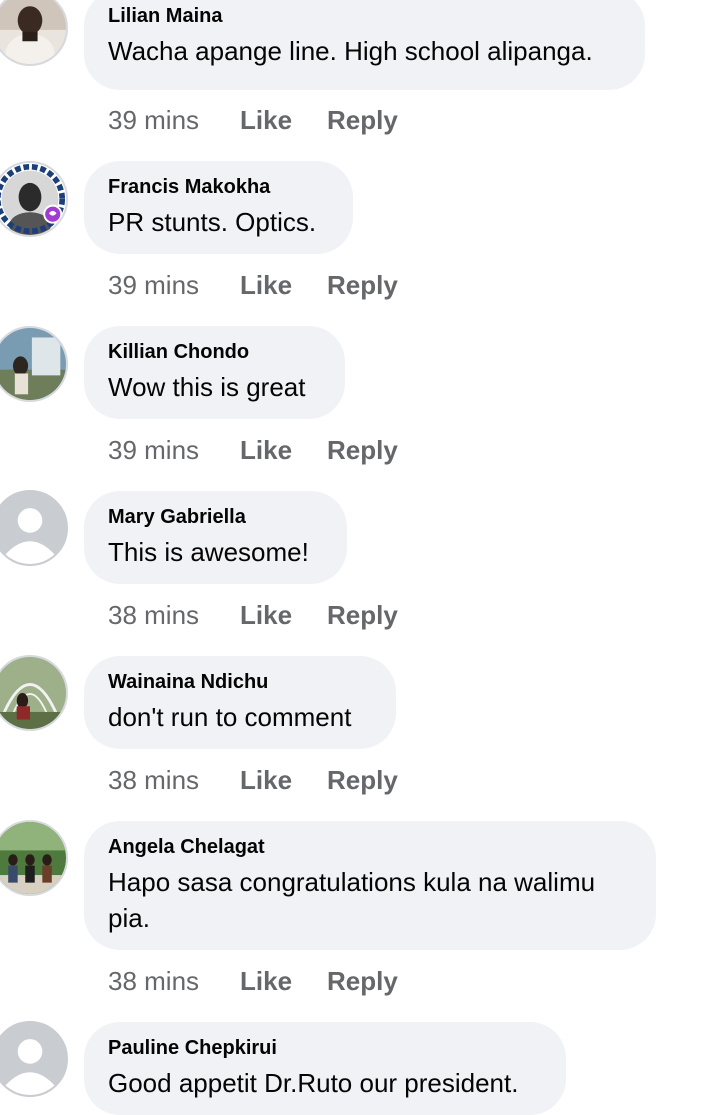  I want to click on comment-bubble: Francis Makokha PR stunts. Optics., so click(218, 207).